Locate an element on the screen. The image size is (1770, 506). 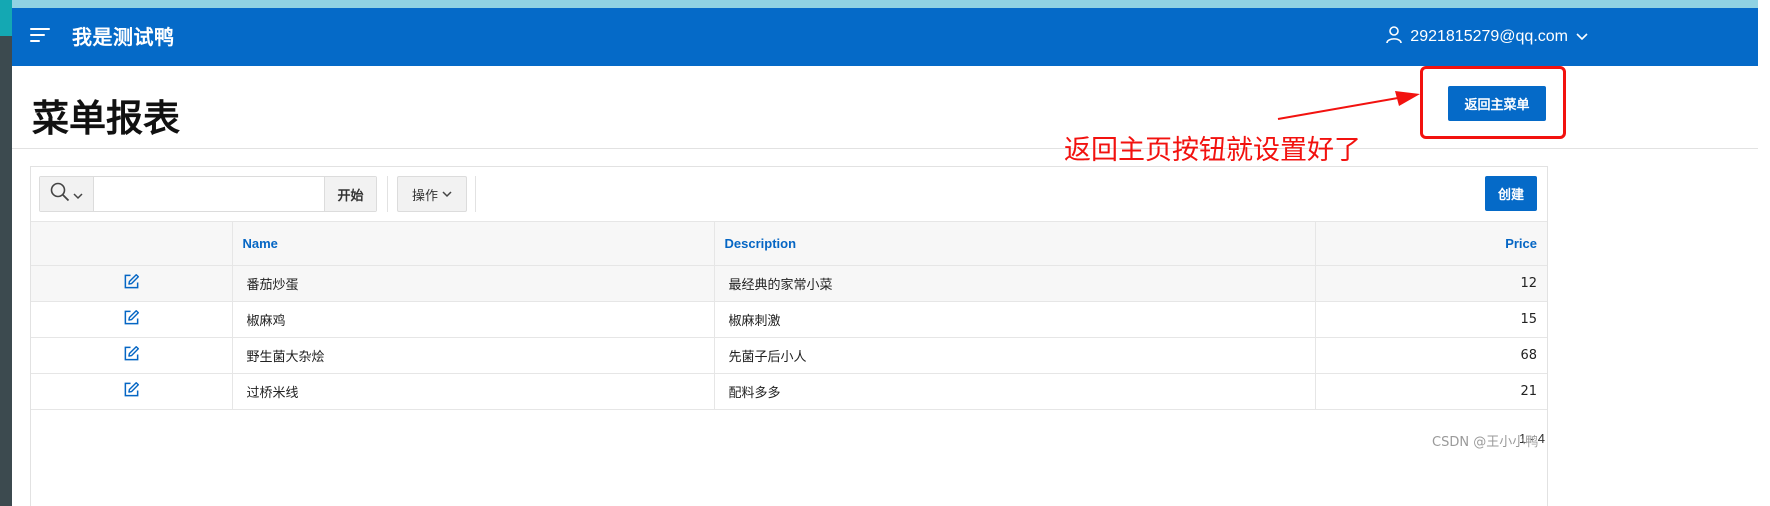
cell-name: 番茄炒蛋 is located at coordinates (472, 283).